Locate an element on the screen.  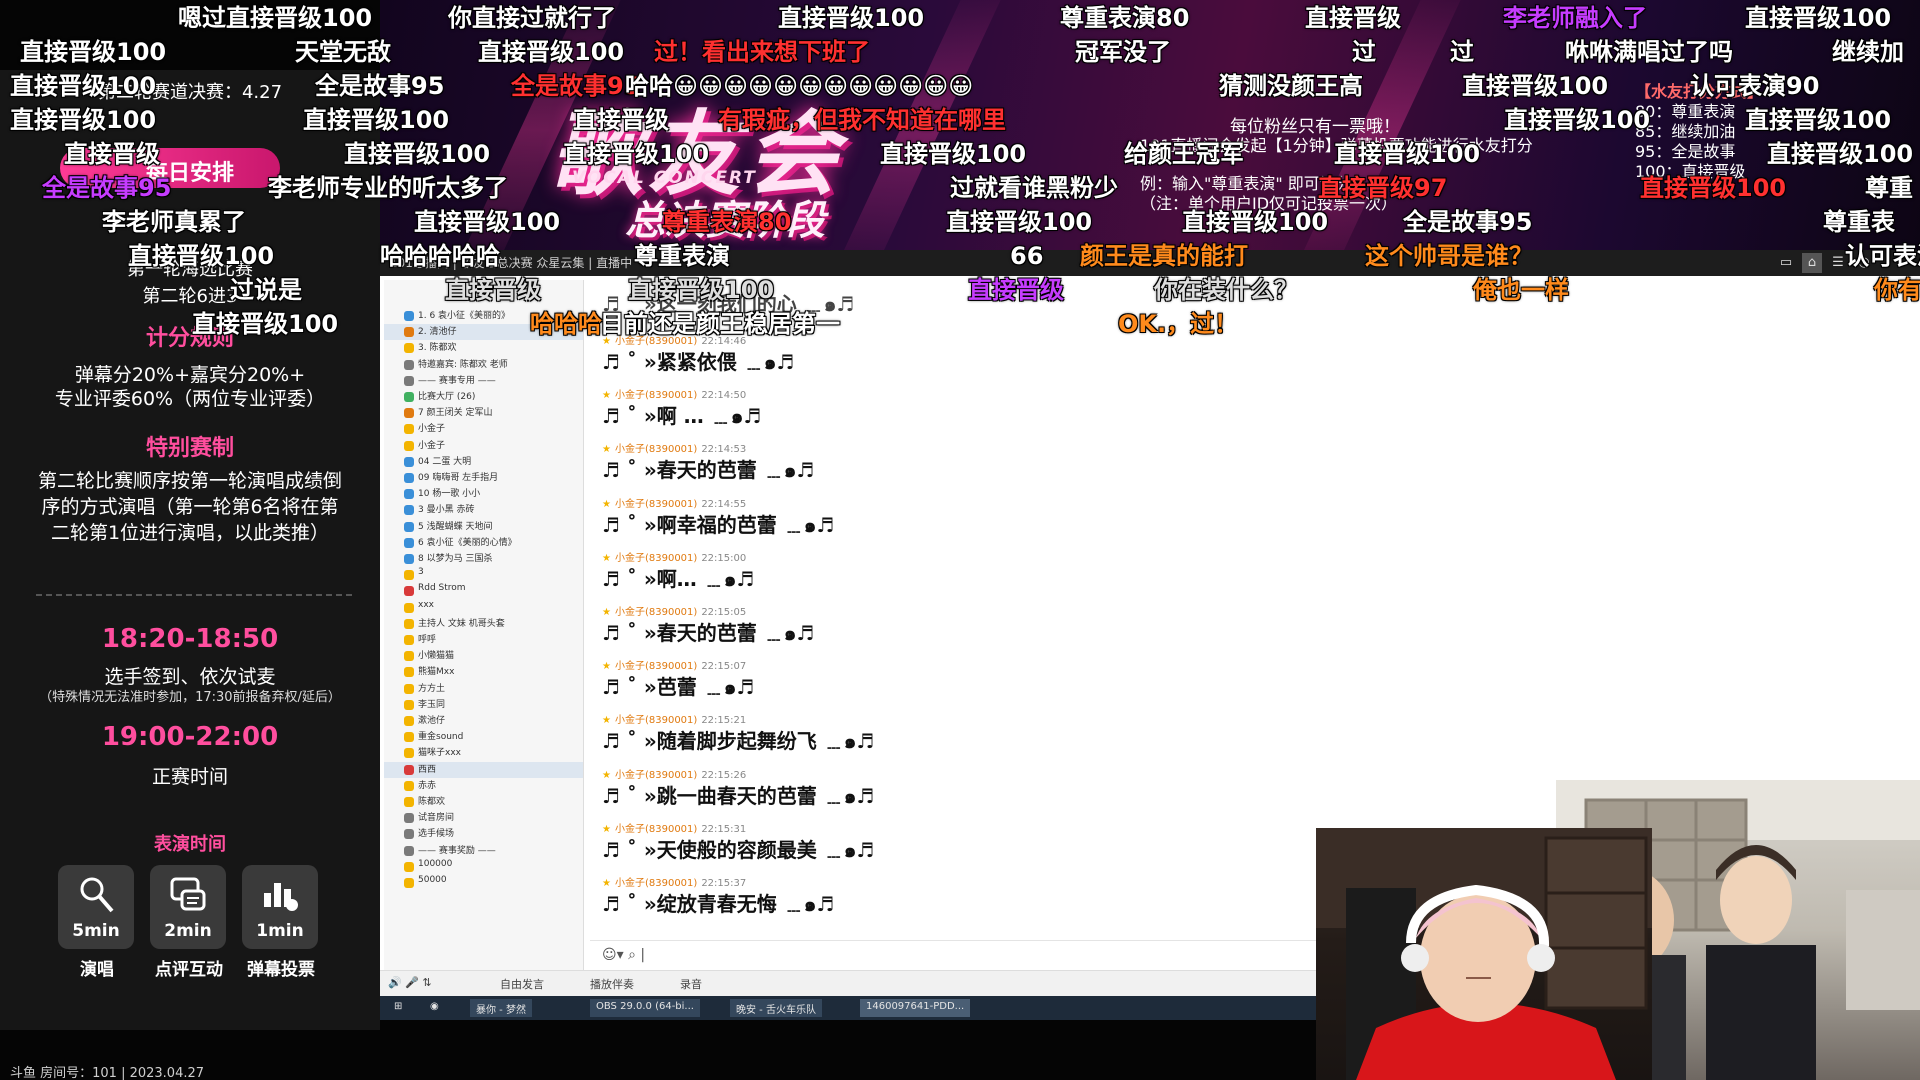
speaker-icon: 🔊 🎤 ⇅ is located at coordinates (410, 982).